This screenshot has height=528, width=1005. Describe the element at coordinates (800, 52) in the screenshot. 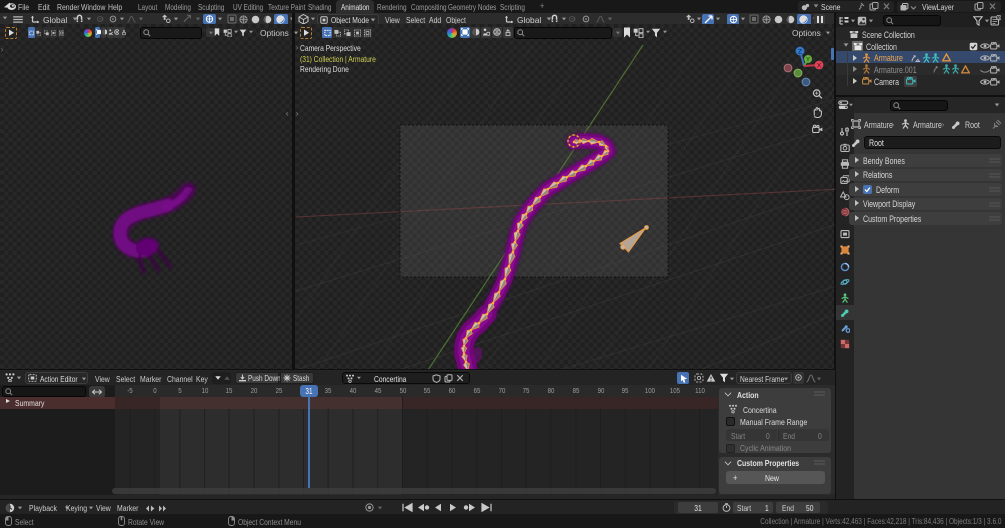

I see `svg-text: Z` at that location.